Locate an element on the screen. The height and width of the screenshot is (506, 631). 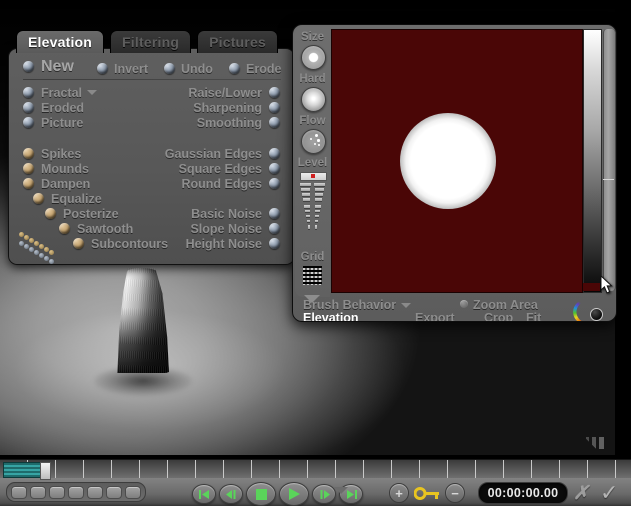
action-new: New is located at coordinates (48, 66).